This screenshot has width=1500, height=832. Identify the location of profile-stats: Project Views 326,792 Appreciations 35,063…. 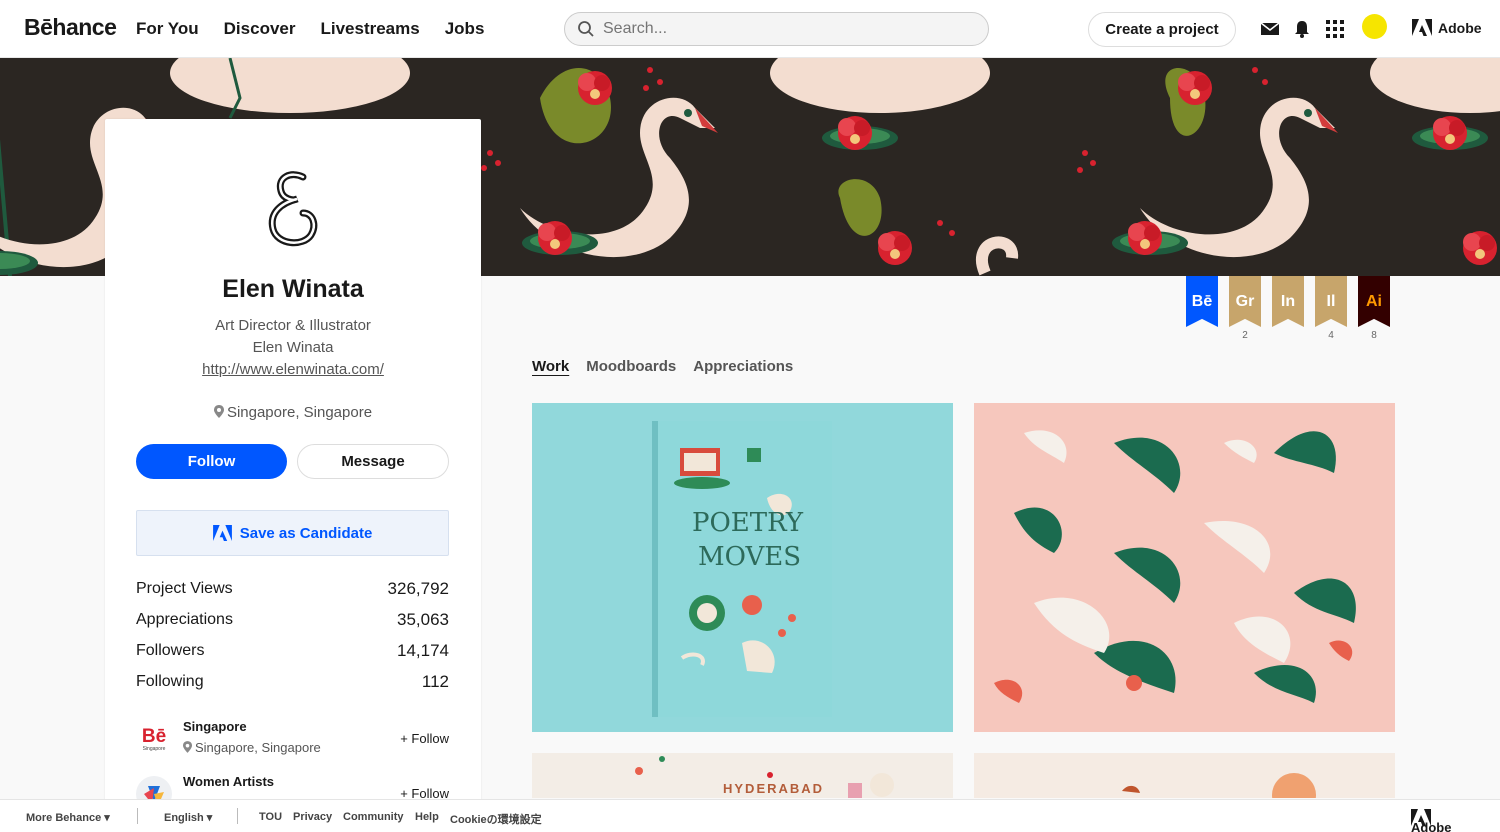
(292, 635).